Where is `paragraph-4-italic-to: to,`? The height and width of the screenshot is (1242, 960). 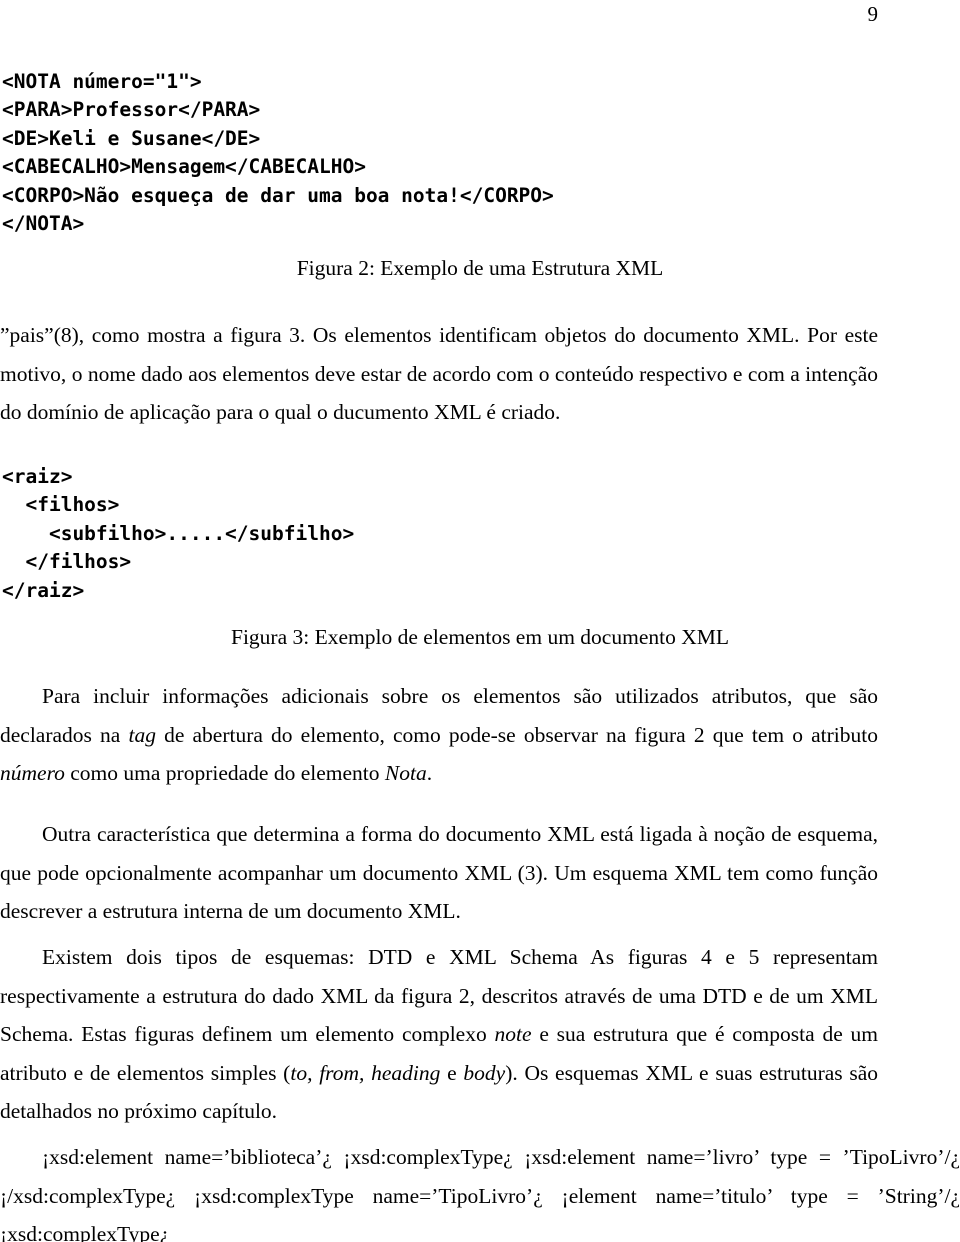
paragraph-4-italic-to: to, is located at coordinates (301, 1072).